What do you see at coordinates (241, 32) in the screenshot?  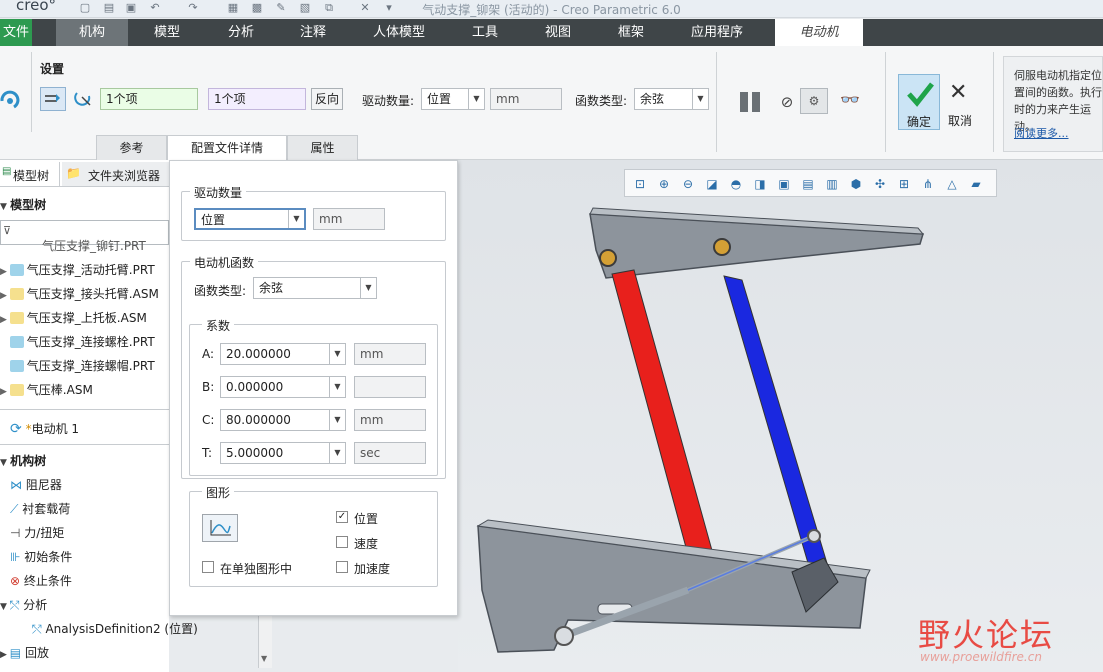 I see `tab-analysis: 分析` at bounding box center [241, 32].